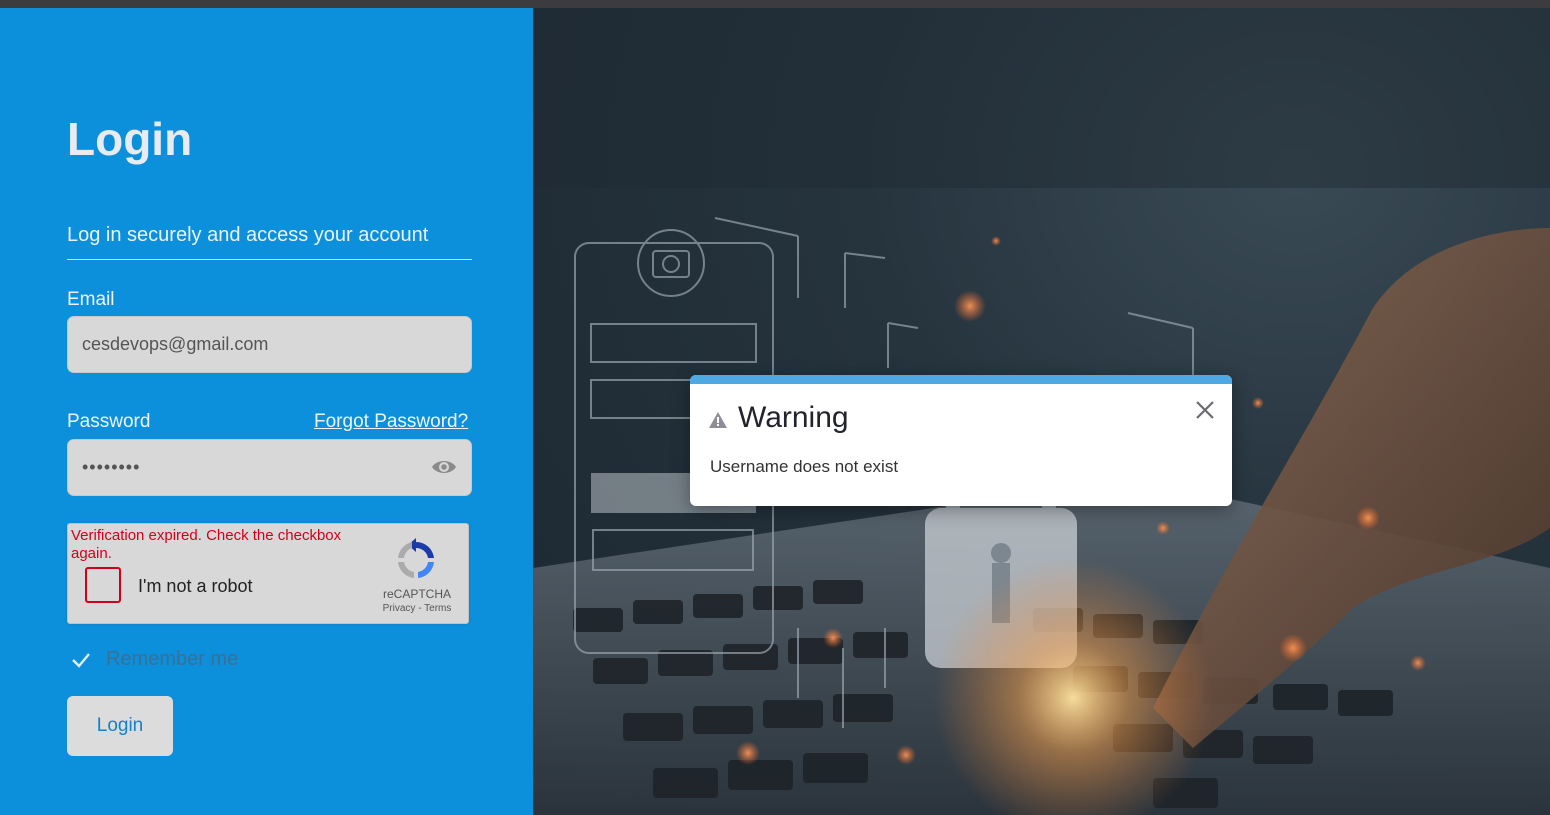 This screenshot has height=815, width=1550. Describe the element at coordinates (417, 608) in the screenshot. I see `recaptcha-links: Privacy - Terms` at that location.